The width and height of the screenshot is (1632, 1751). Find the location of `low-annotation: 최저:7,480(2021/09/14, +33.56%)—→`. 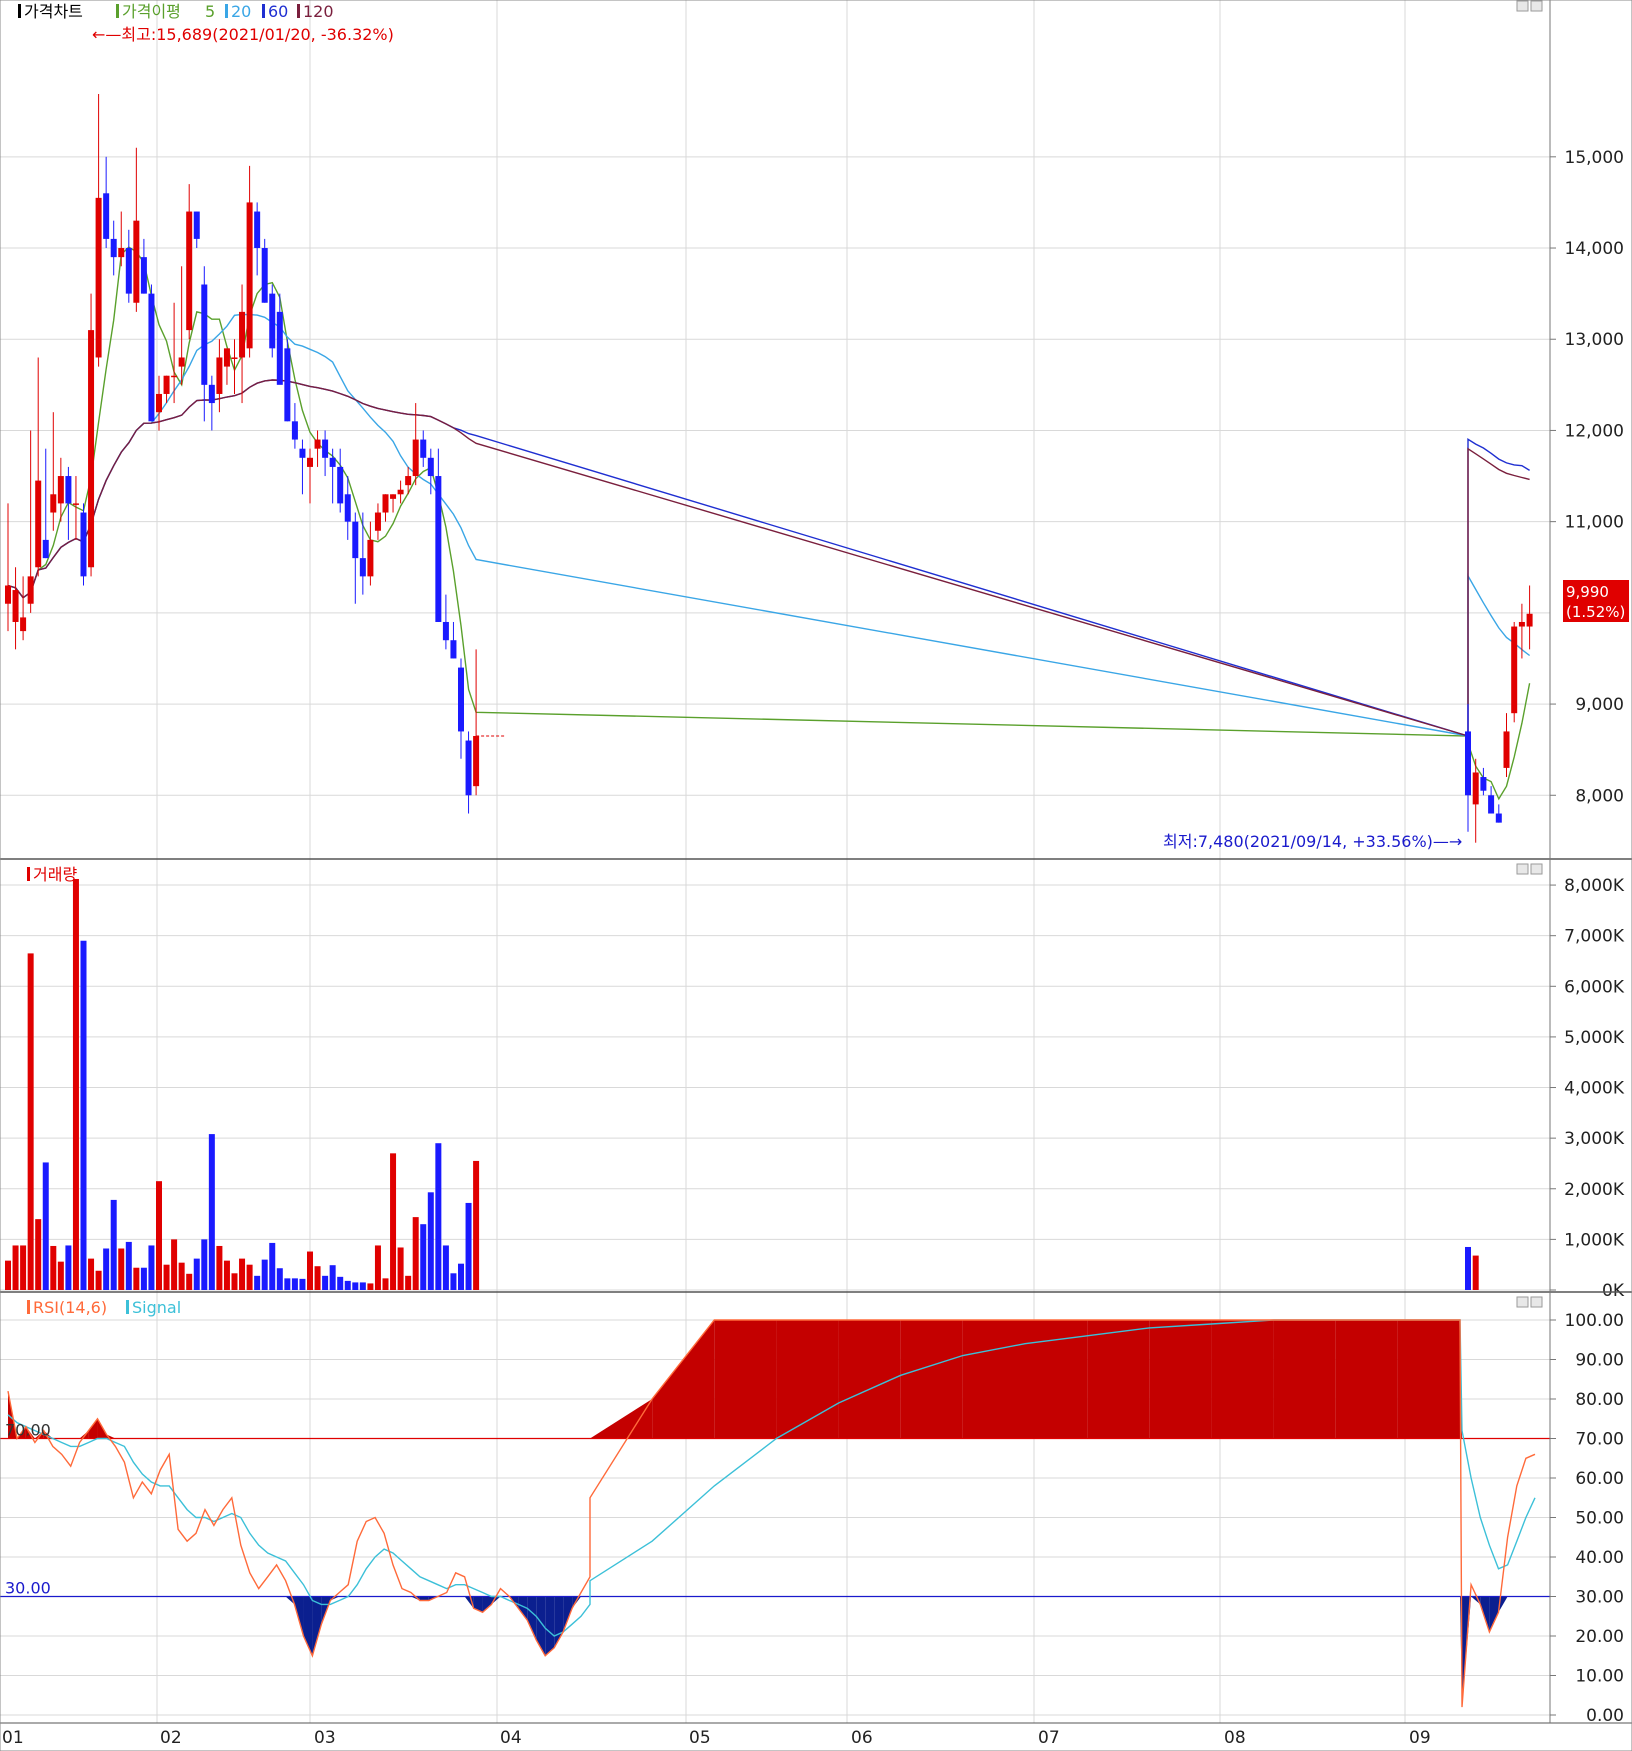

low-annotation: 최저:7,480(2021/09/14, +33.56%)—→ is located at coordinates (1312, 841).